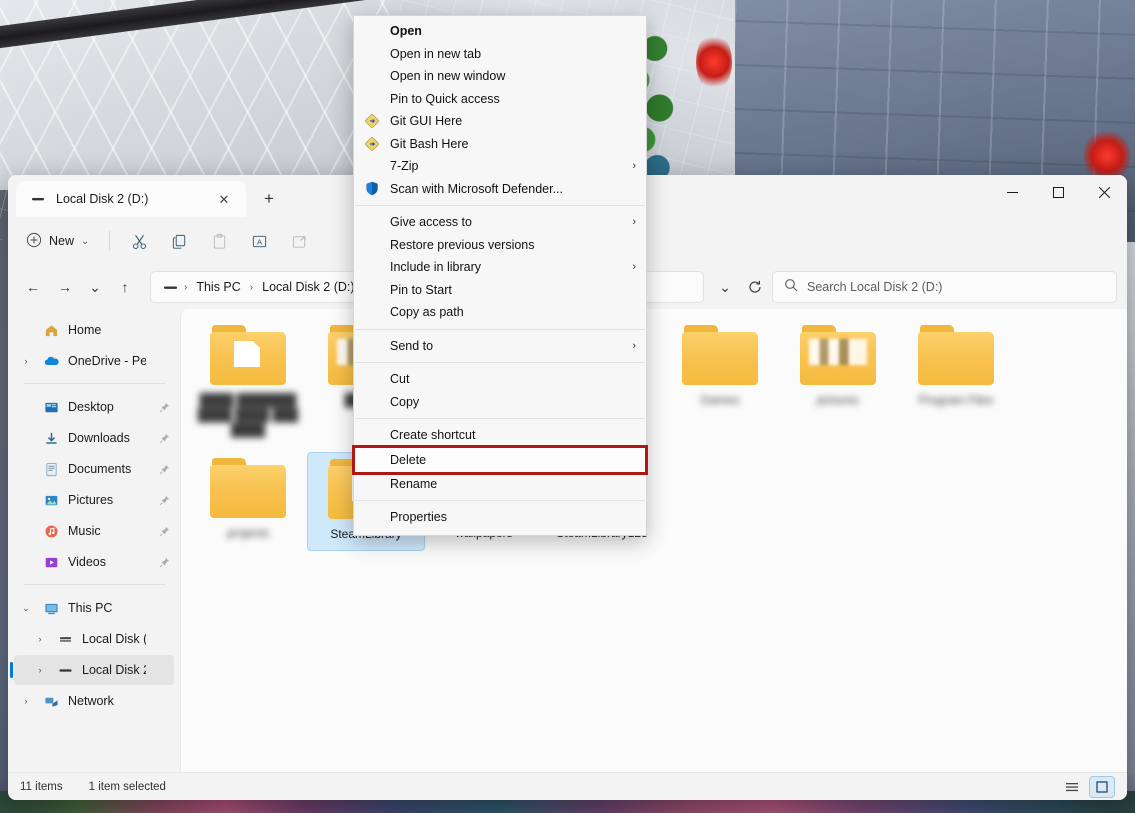 This screenshot has width=1135, height=813. Describe the element at coordinates (33, 287) in the screenshot. I see `back-button: ←` at that location.